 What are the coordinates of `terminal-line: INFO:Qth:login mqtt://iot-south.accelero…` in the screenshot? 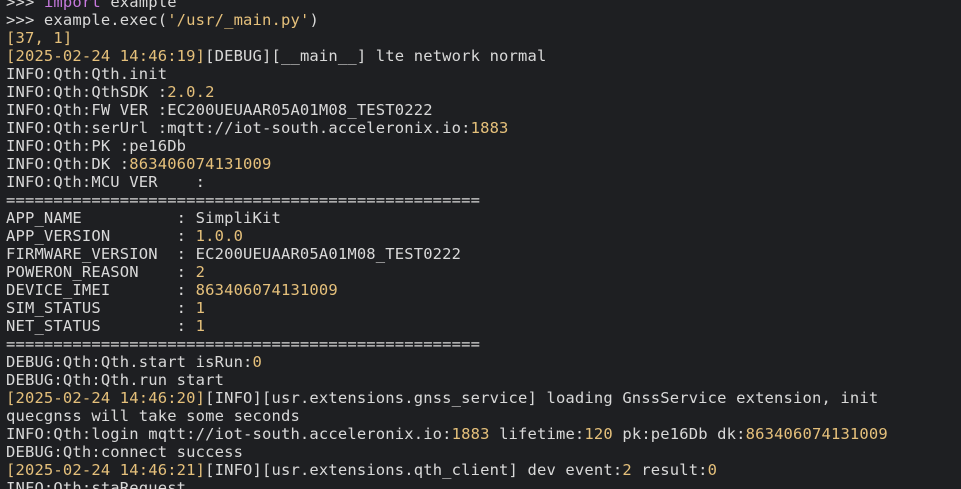 It's located at (447, 434).